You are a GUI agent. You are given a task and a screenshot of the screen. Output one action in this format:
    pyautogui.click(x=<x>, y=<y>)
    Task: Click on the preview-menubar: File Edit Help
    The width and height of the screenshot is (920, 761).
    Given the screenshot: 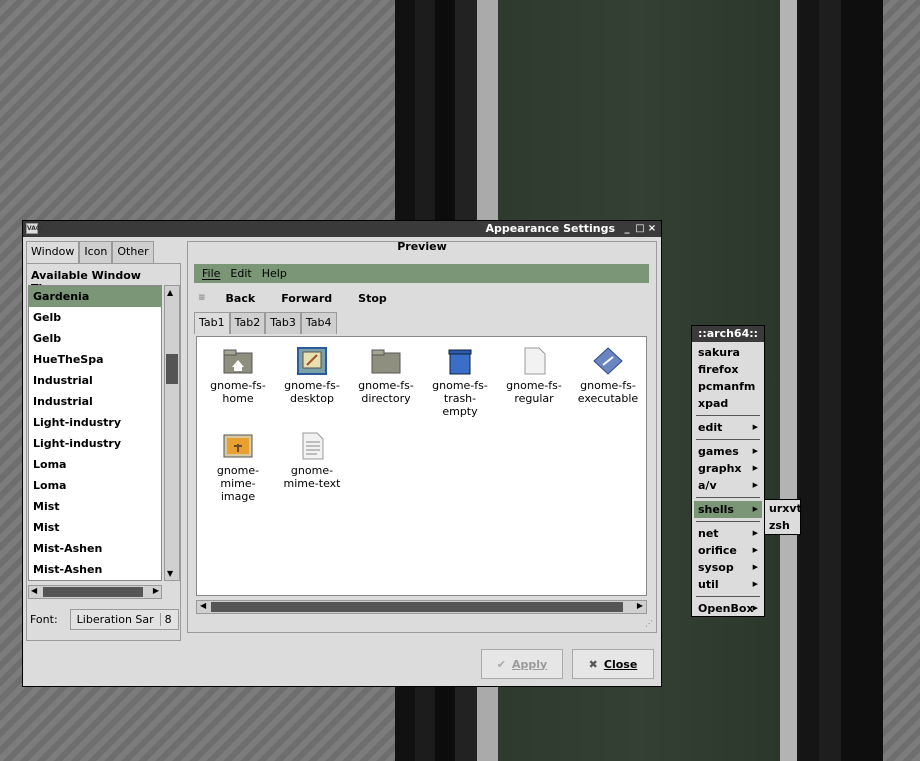 What is the action you would take?
    pyautogui.click(x=421, y=273)
    